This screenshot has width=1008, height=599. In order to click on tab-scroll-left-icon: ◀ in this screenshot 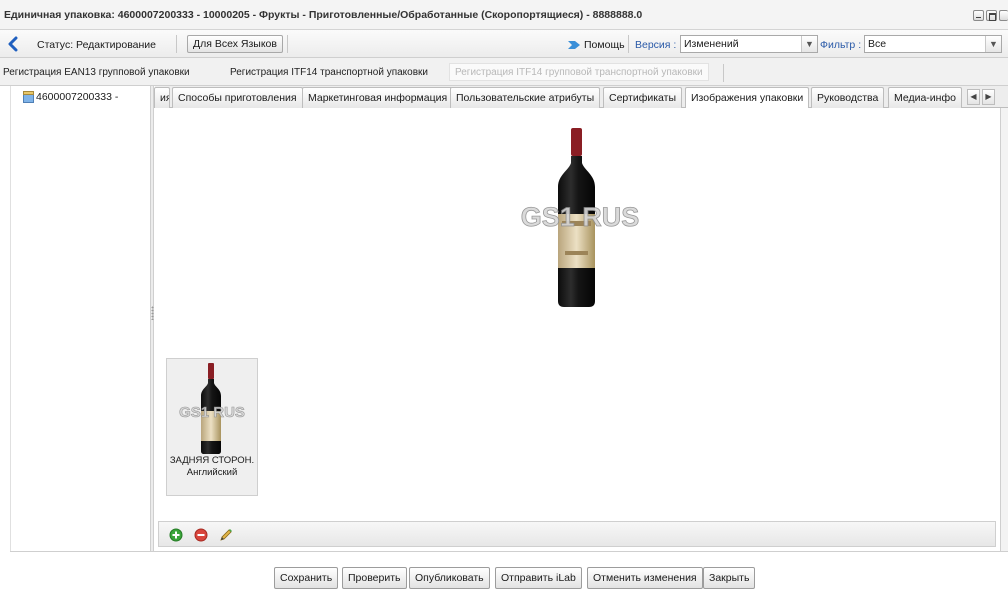, I will do `click(973, 97)`.